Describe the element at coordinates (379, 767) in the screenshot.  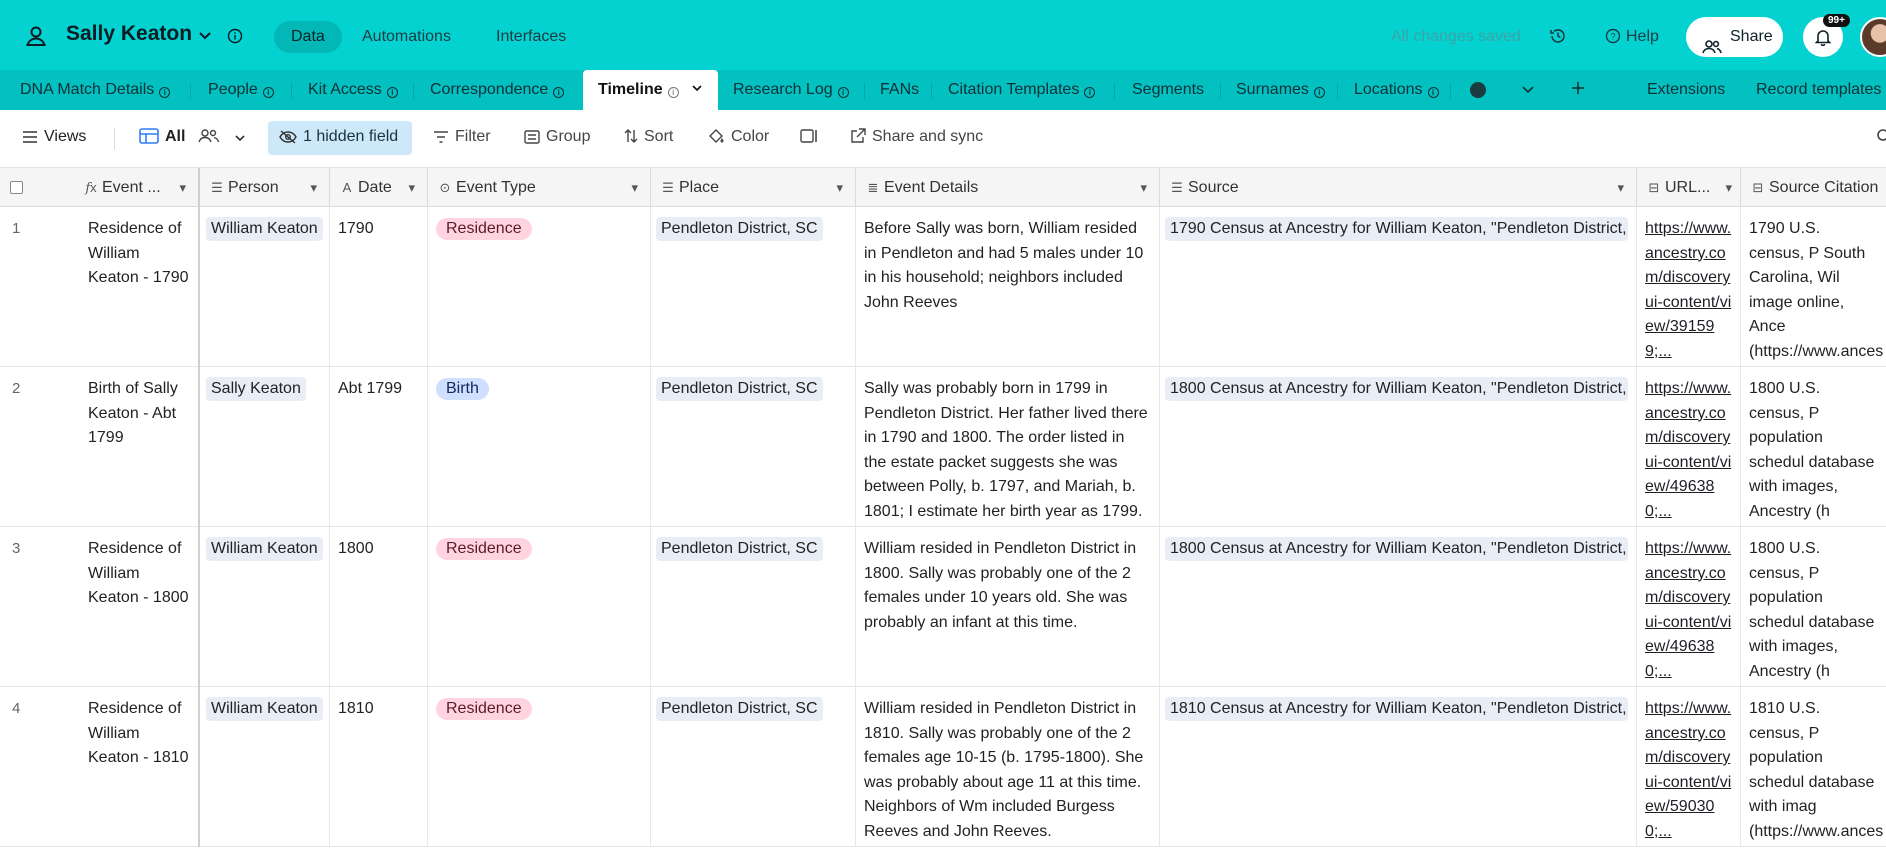
I see `date-cell: 1810` at that location.